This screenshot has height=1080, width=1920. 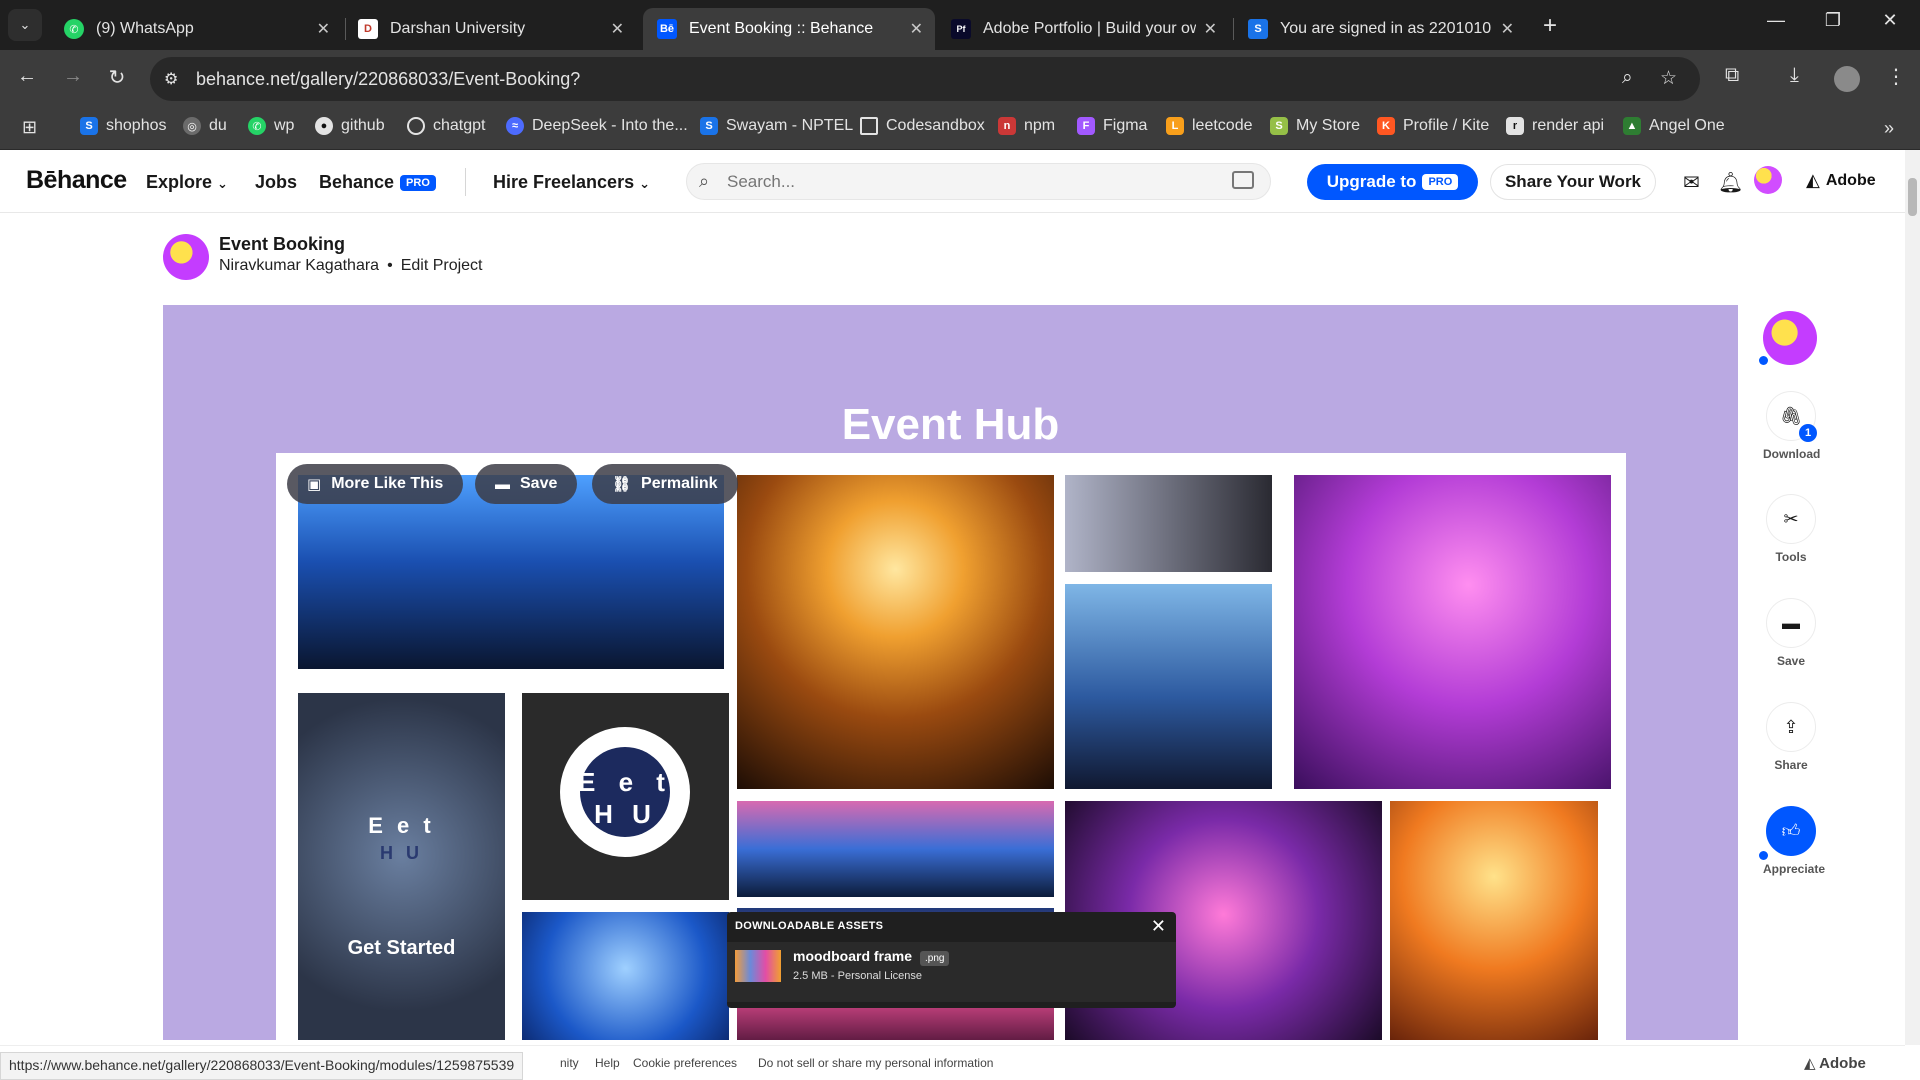 I want to click on edit-project-link: Edit Project, so click(x=442, y=265).